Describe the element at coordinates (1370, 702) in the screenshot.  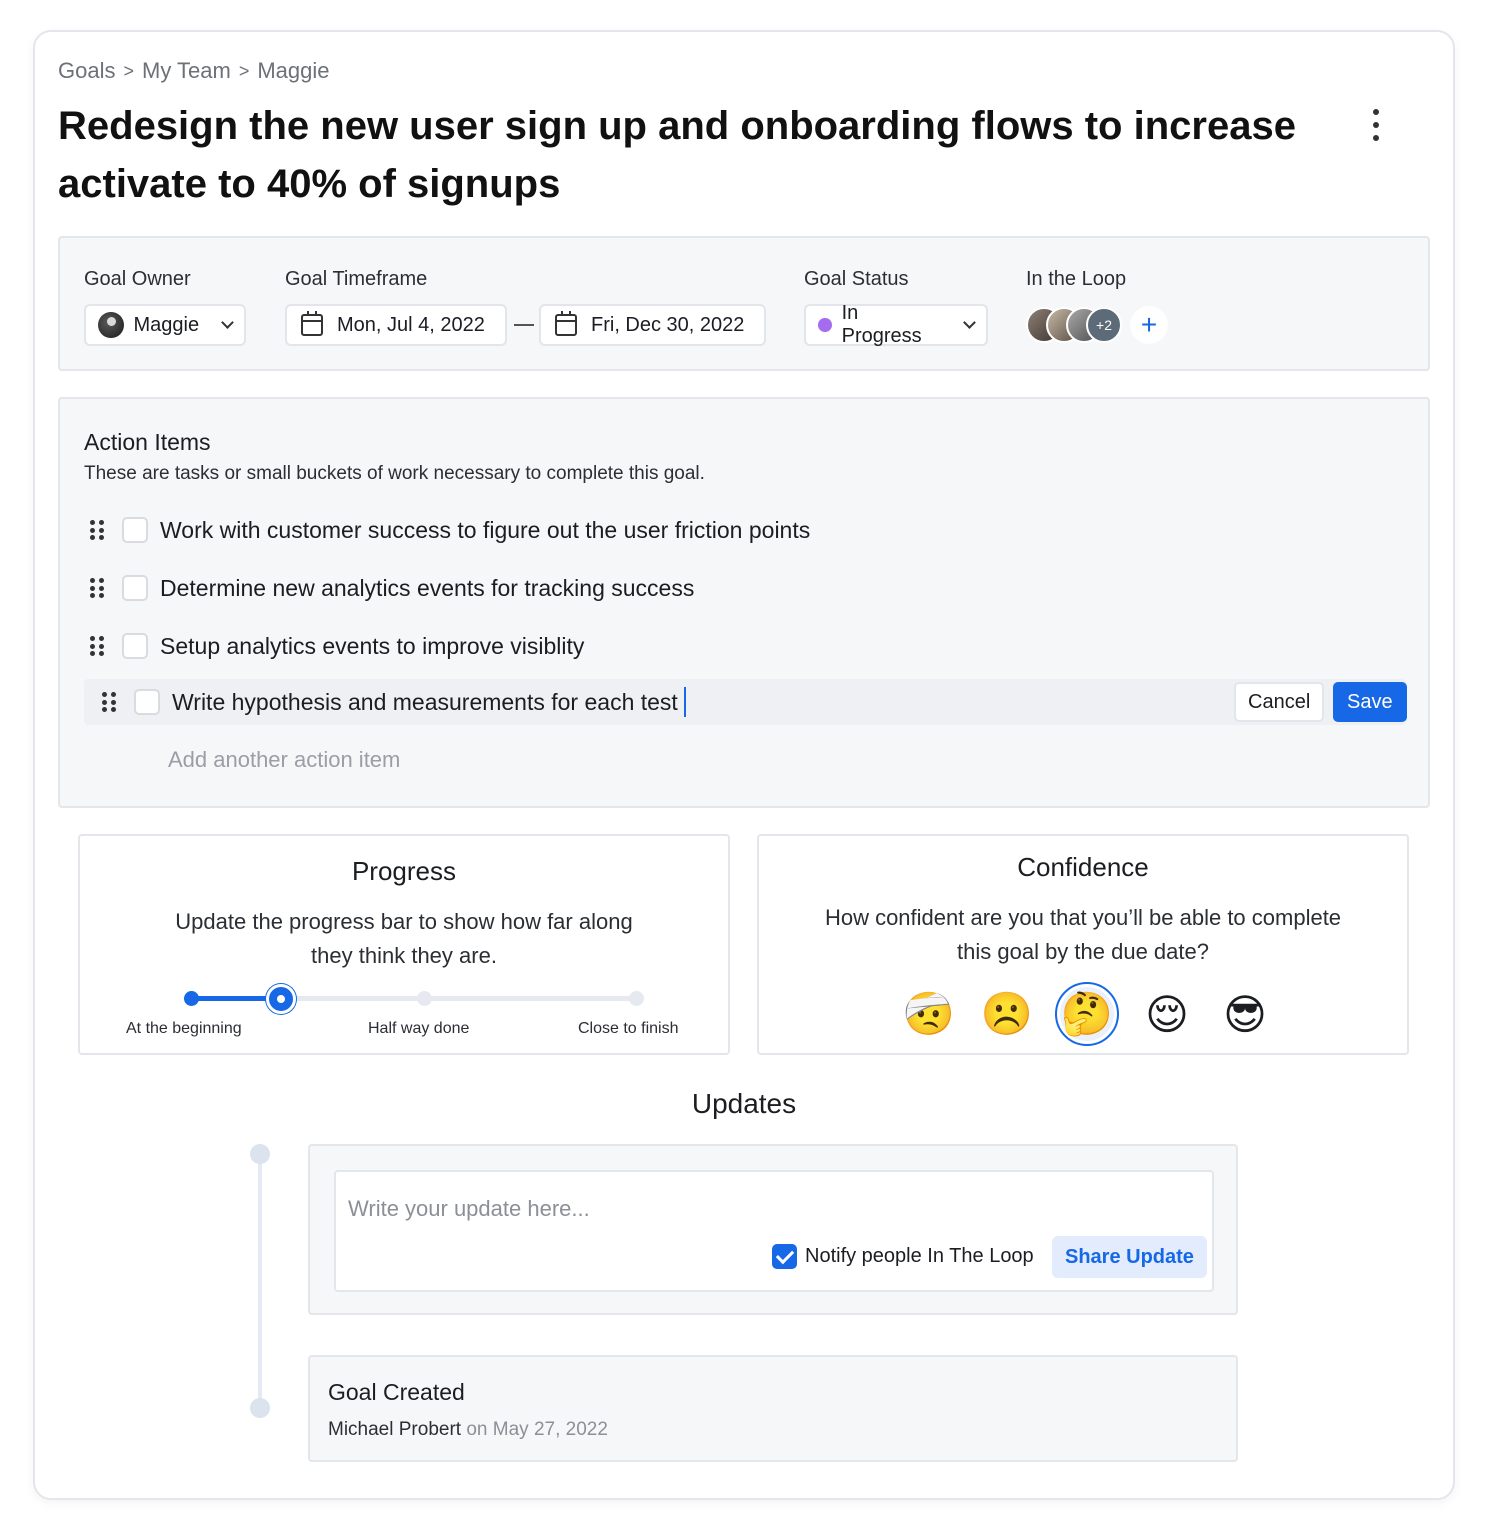
I see `save-button: Save` at that location.